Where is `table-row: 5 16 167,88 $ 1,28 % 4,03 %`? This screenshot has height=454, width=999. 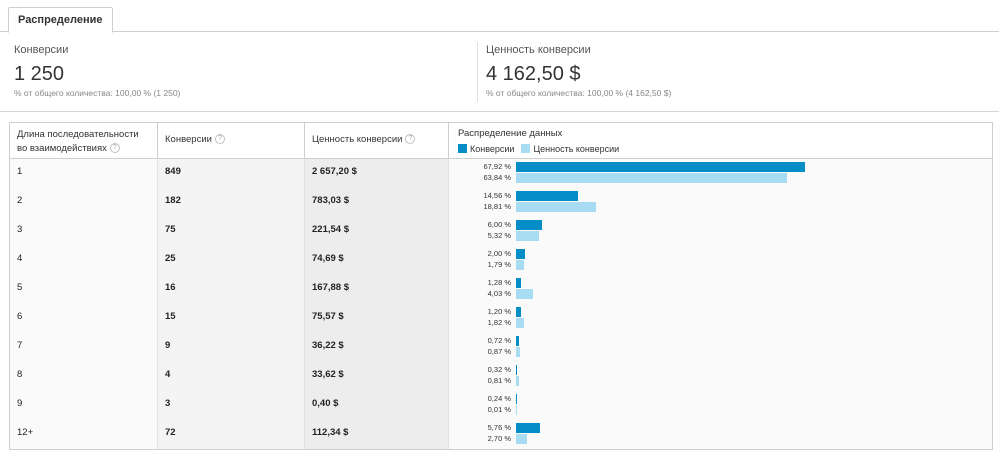
table-row: 5 16 167,88 $ 1,28 % 4,03 % is located at coordinates (501, 289).